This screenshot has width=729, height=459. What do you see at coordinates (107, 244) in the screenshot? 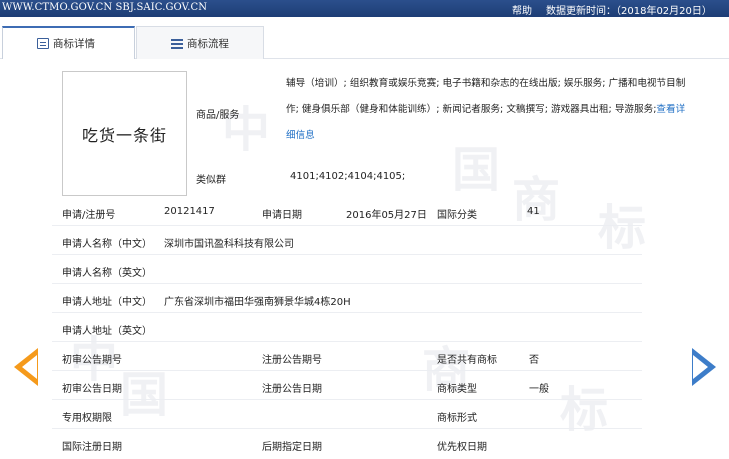
I see `applicant-cn-label: 申请人名称（中文）` at bounding box center [107, 244].